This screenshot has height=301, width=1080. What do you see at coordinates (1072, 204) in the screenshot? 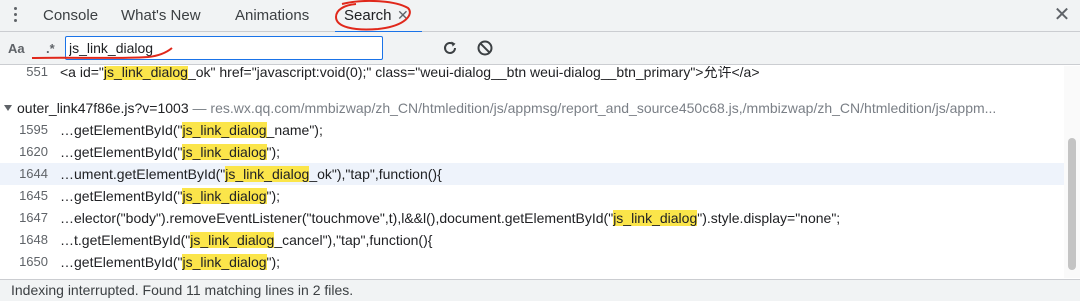
I see `scrollbar-thumb` at bounding box center [1072, 204].